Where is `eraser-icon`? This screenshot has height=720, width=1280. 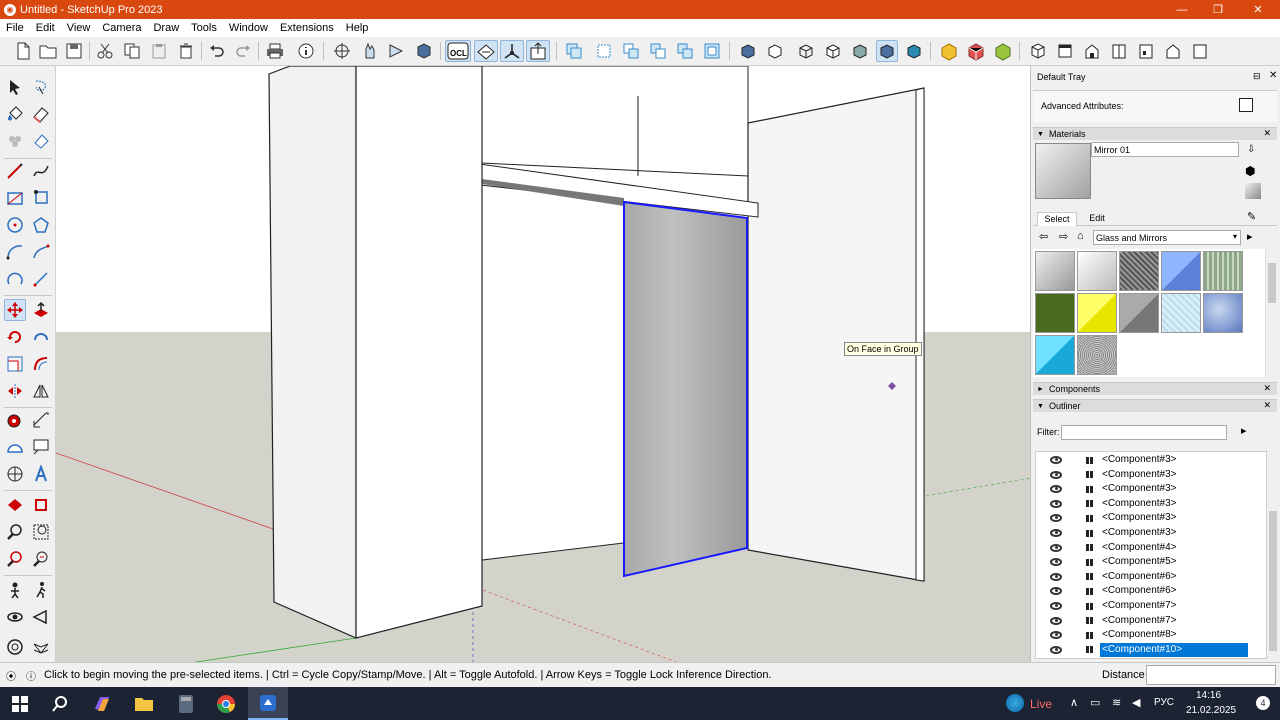
eraser-icon is located at coordinates (41, 114).